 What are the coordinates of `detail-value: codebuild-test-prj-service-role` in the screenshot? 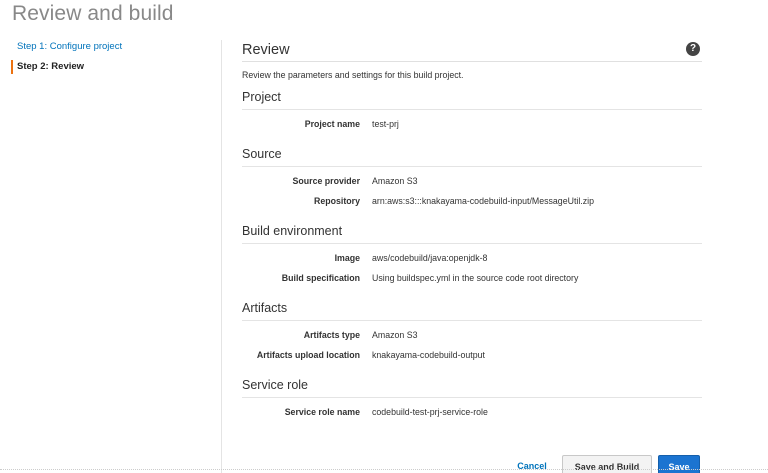 It's located at (430, 412).